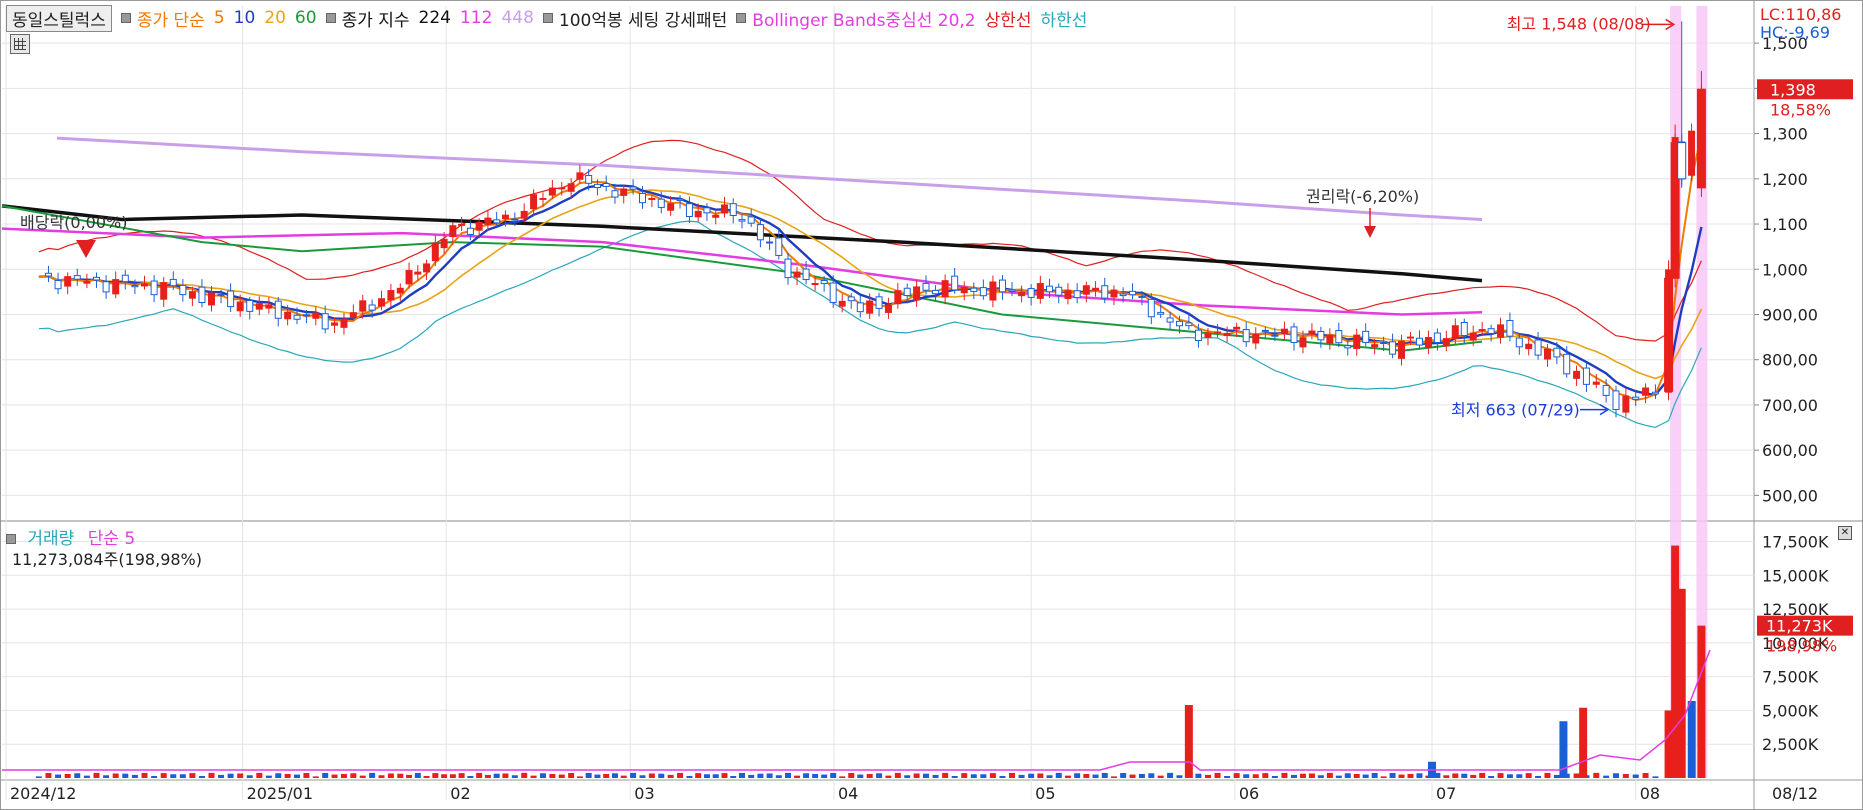  I want to click on current-change-label: 18,58%, so click(1800, 109).